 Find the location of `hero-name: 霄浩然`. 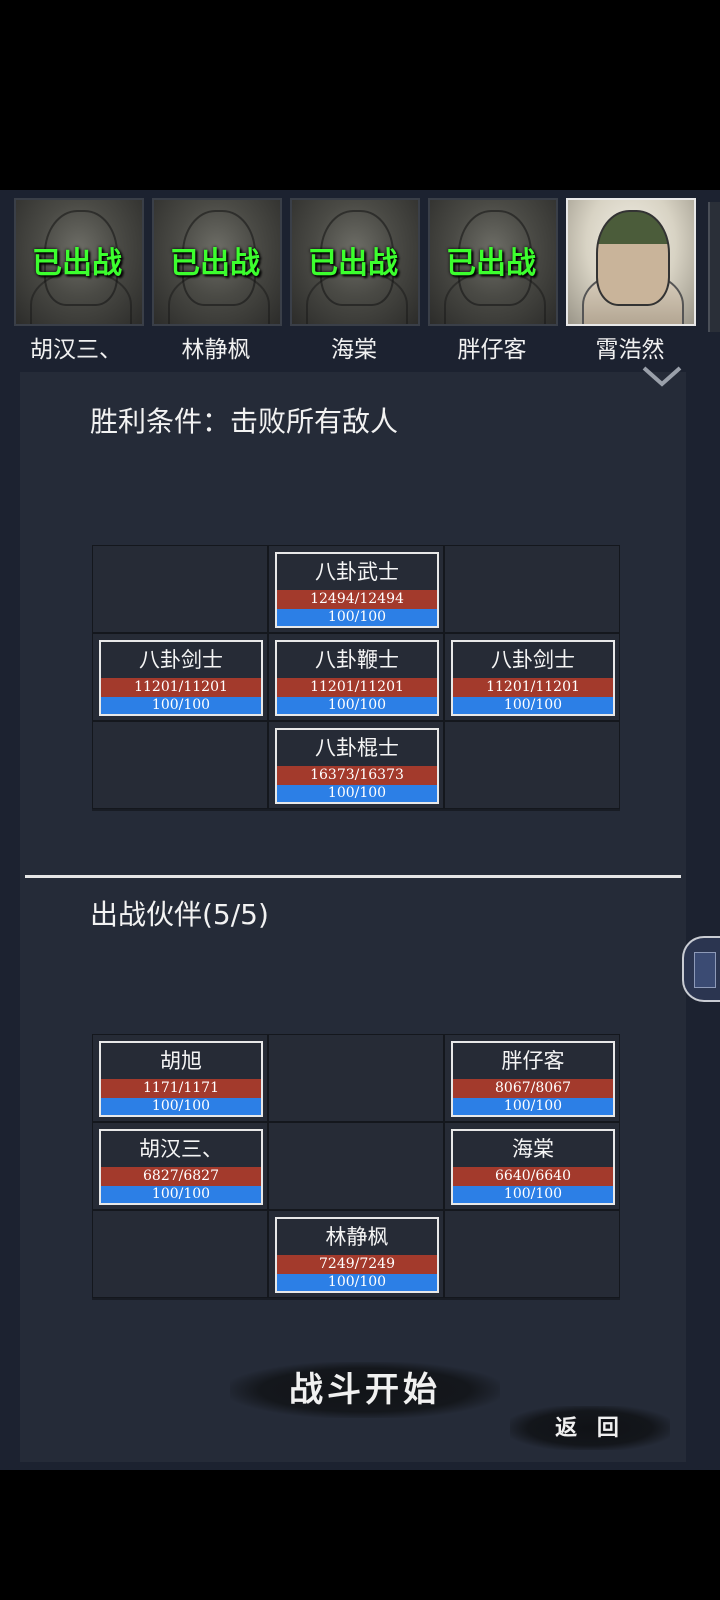

hero-name: 霄浩然 is located at coordinates (630, 350).